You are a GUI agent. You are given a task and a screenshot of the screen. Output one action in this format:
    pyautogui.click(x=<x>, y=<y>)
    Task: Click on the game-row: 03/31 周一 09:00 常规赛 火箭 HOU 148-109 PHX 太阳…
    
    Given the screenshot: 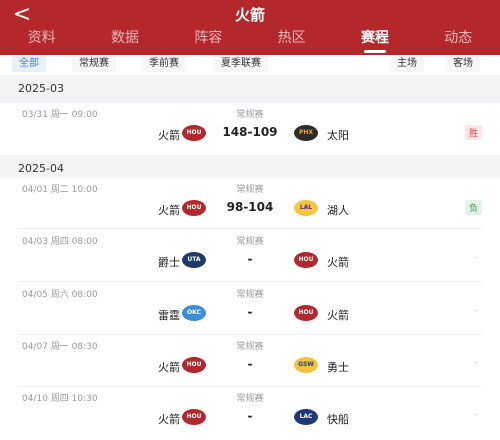 What is the action you would take?
    pyautogui.click(x=250, y=128)
    